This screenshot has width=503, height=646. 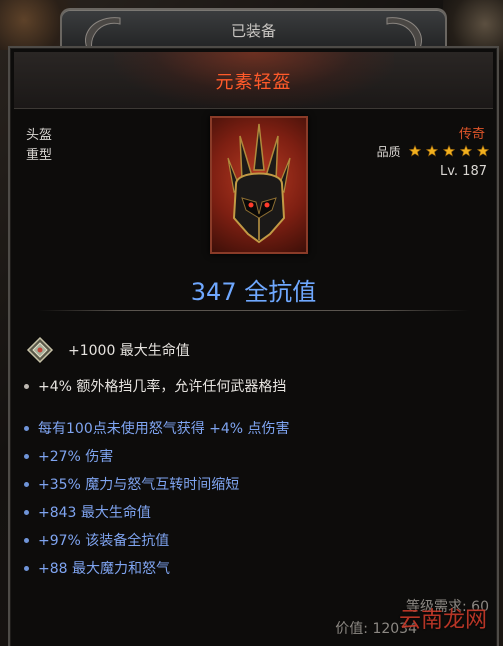 I want to click on affix-line: +35% 魔力与怒气互转时间缩短, so click(x=131, y=484).